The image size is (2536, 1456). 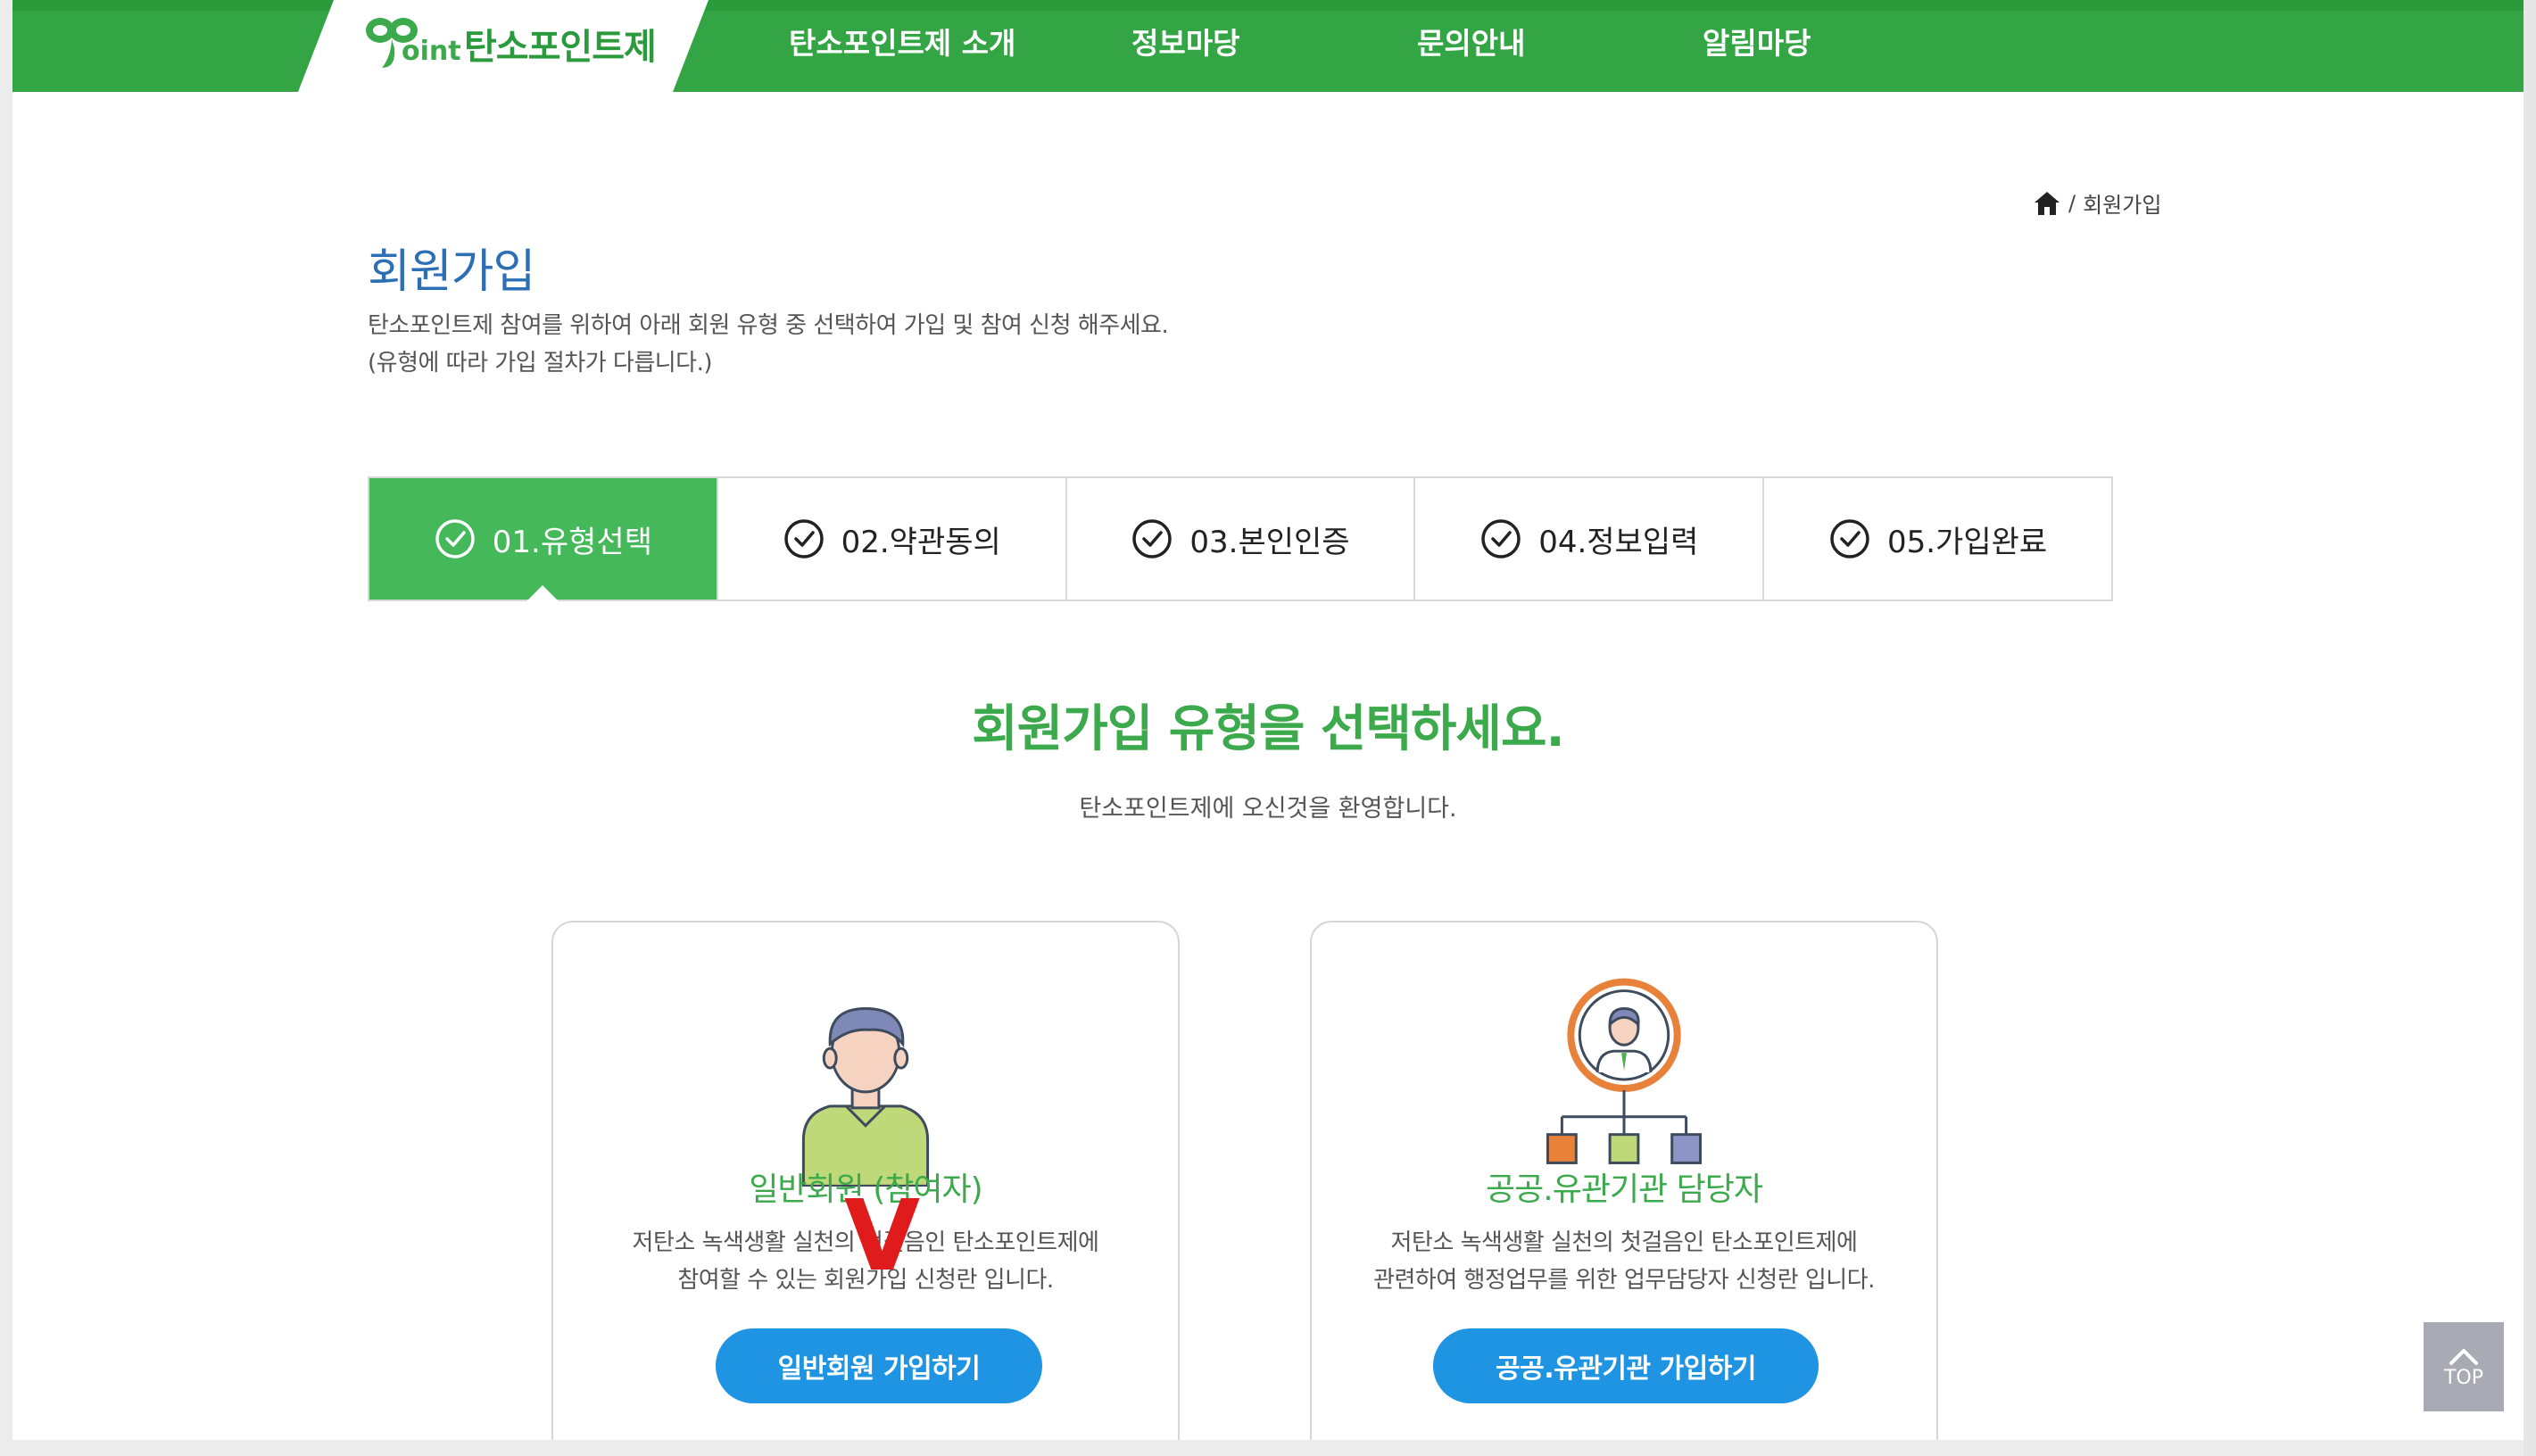 What do you see at coordinates (540, 363) in the screenshot?
I see `page-description-line2: (유형에 따라 가입 절차가 다릅니다.)` at bounding box center [540, 363].